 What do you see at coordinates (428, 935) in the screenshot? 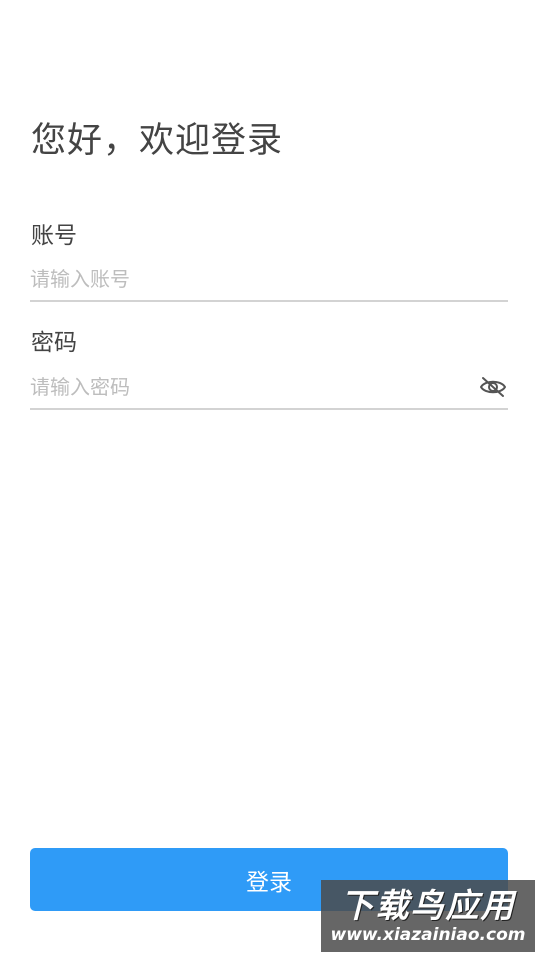
I see `watermark-url: www.xiazainiao.com` at bounding box center [428, 935].